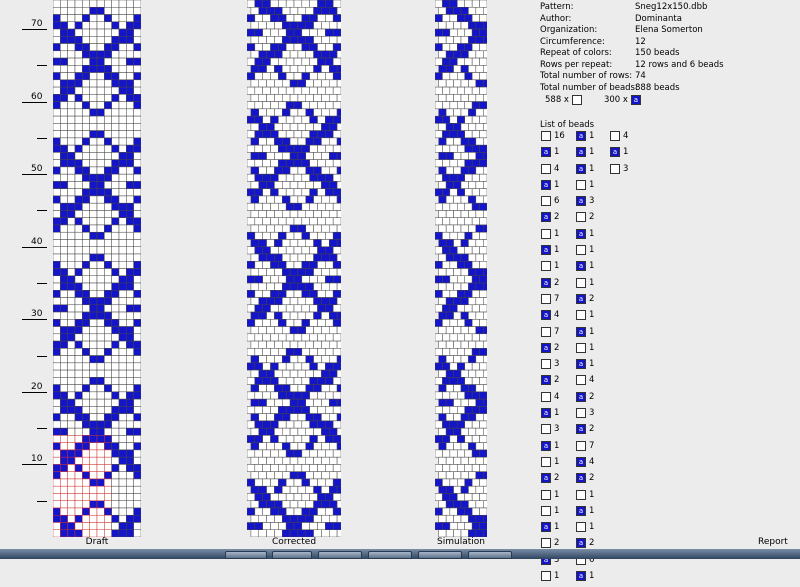  I want to click on simulation-pattern-view, so click(461, 268).